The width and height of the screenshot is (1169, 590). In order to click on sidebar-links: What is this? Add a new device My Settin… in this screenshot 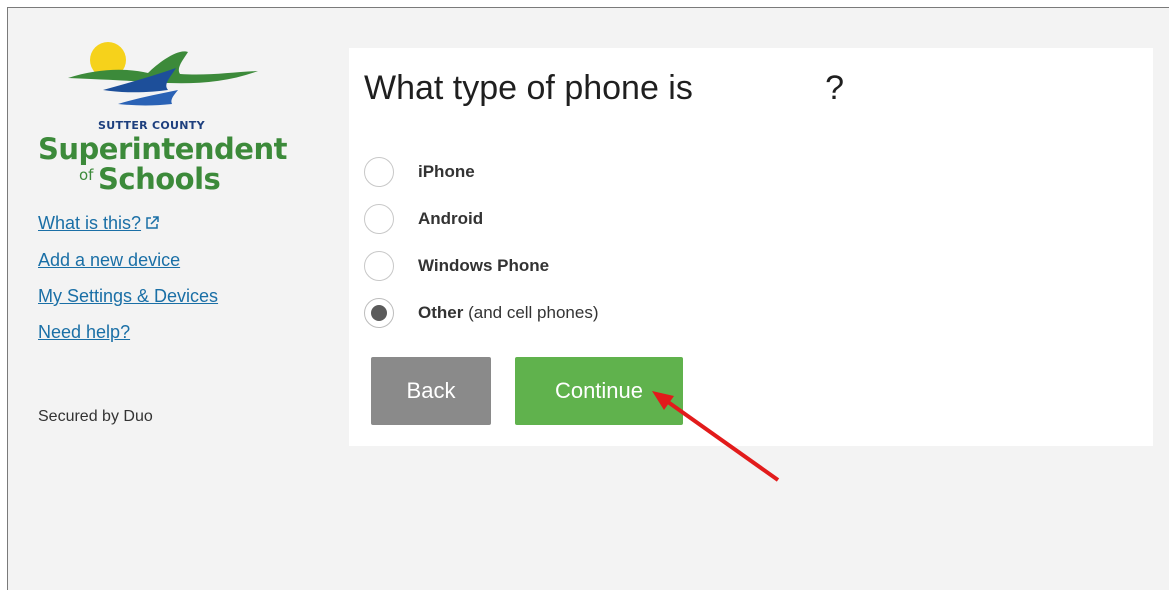, I will do `click(128, 283)`.